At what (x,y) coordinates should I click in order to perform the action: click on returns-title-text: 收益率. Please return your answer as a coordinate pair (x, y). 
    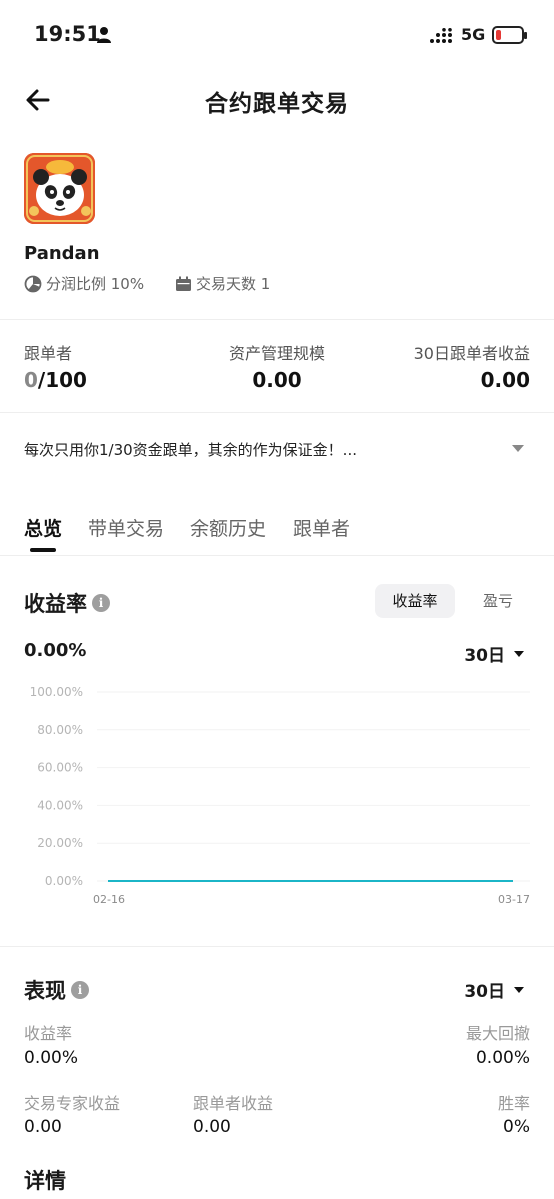
    Looking at the image, I should click on (55, 604).